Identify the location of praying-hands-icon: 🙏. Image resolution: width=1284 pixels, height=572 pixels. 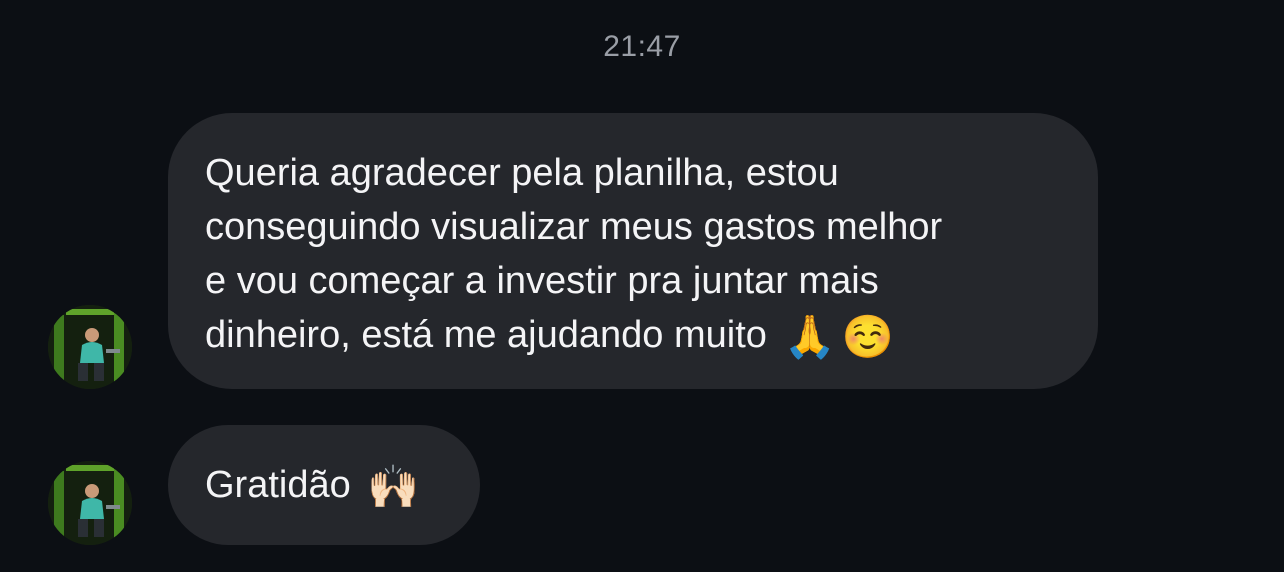
(809, 336).